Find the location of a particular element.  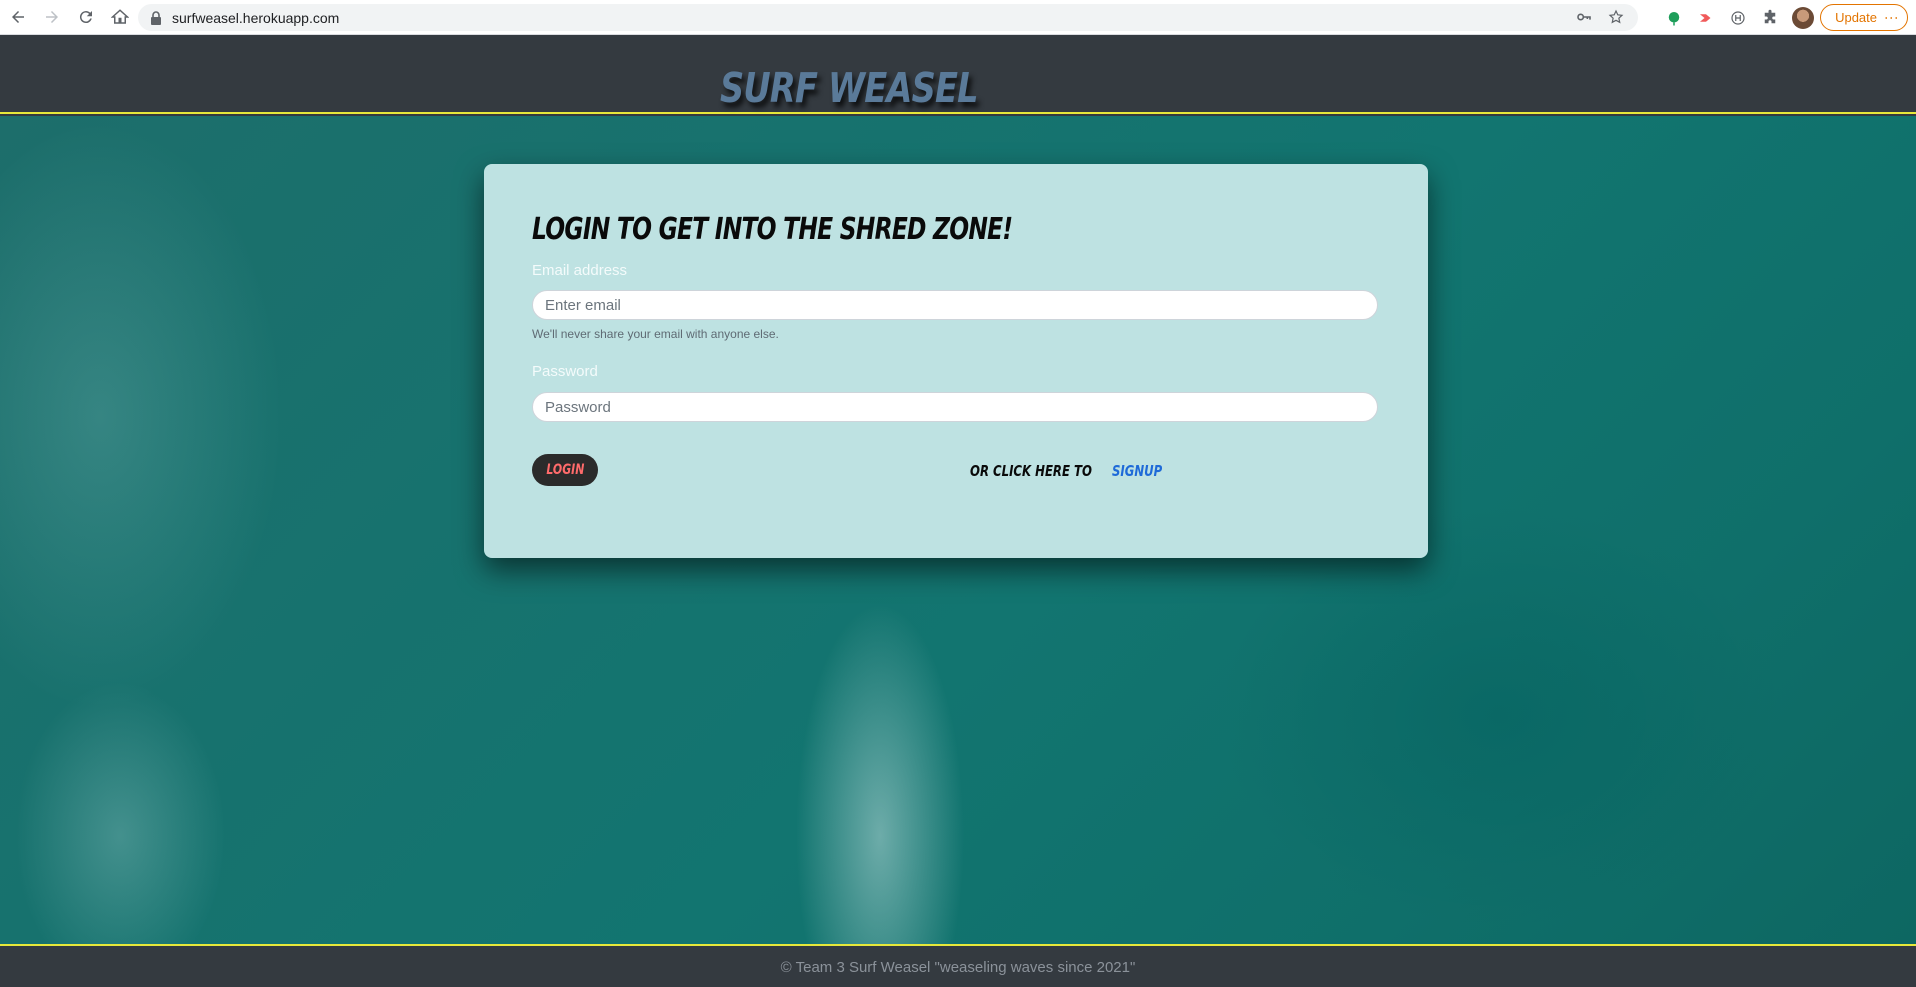

signup-prompt: OR CLICK HERE TO SIGNUP is located at coordinates (1073, 471).